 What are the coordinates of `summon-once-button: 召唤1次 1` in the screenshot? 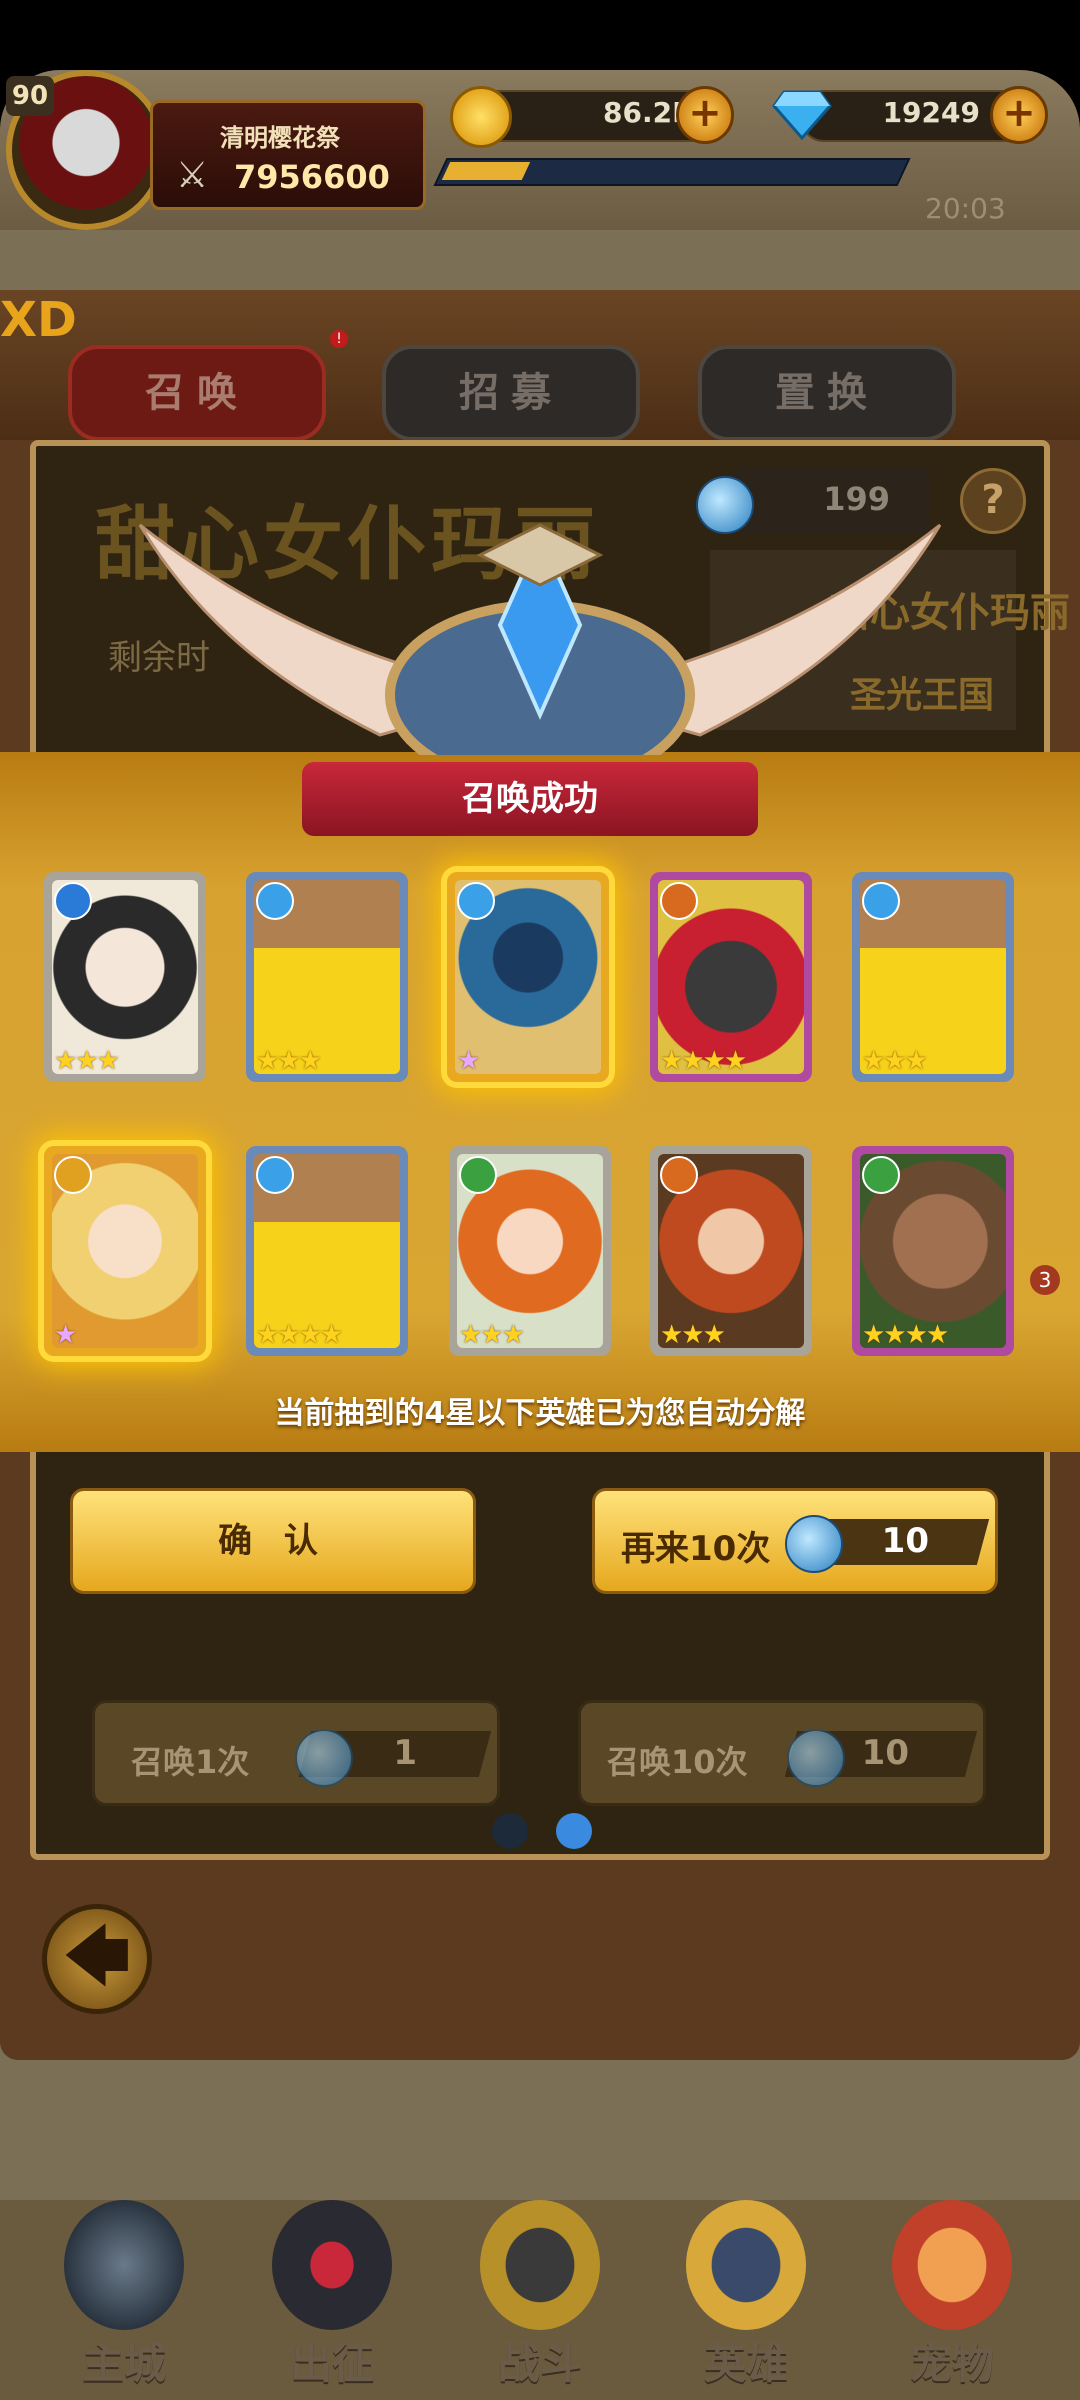 It's located at (296, 1753).